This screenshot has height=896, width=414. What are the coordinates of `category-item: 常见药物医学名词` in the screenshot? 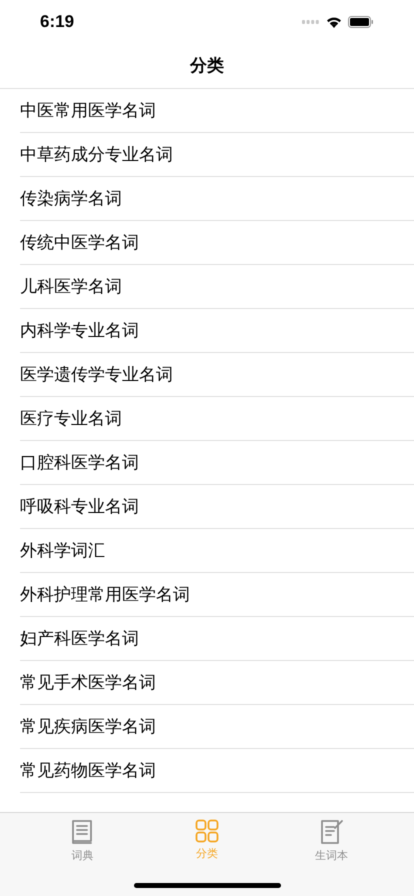 It's located at (88, 771).